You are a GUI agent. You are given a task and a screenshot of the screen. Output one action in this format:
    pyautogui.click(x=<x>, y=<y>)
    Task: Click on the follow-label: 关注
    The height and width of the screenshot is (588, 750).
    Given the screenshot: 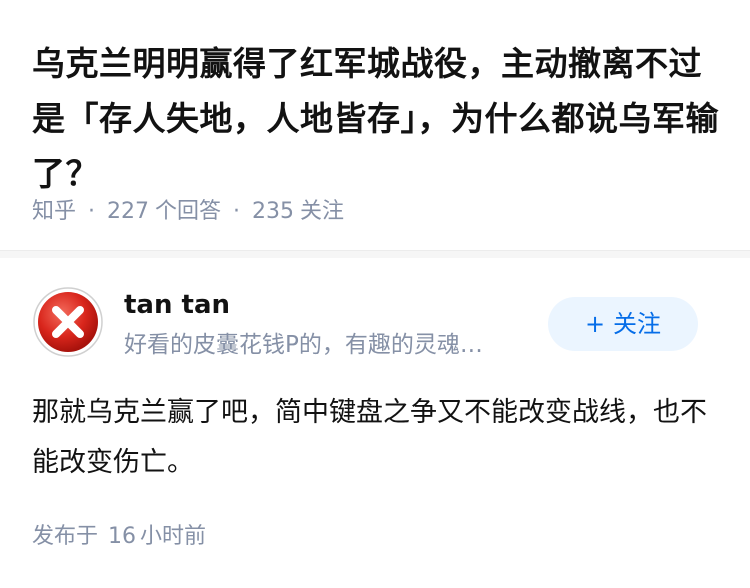 What is the action you would take?
    pyautogui.click(x=637, y=324)
    